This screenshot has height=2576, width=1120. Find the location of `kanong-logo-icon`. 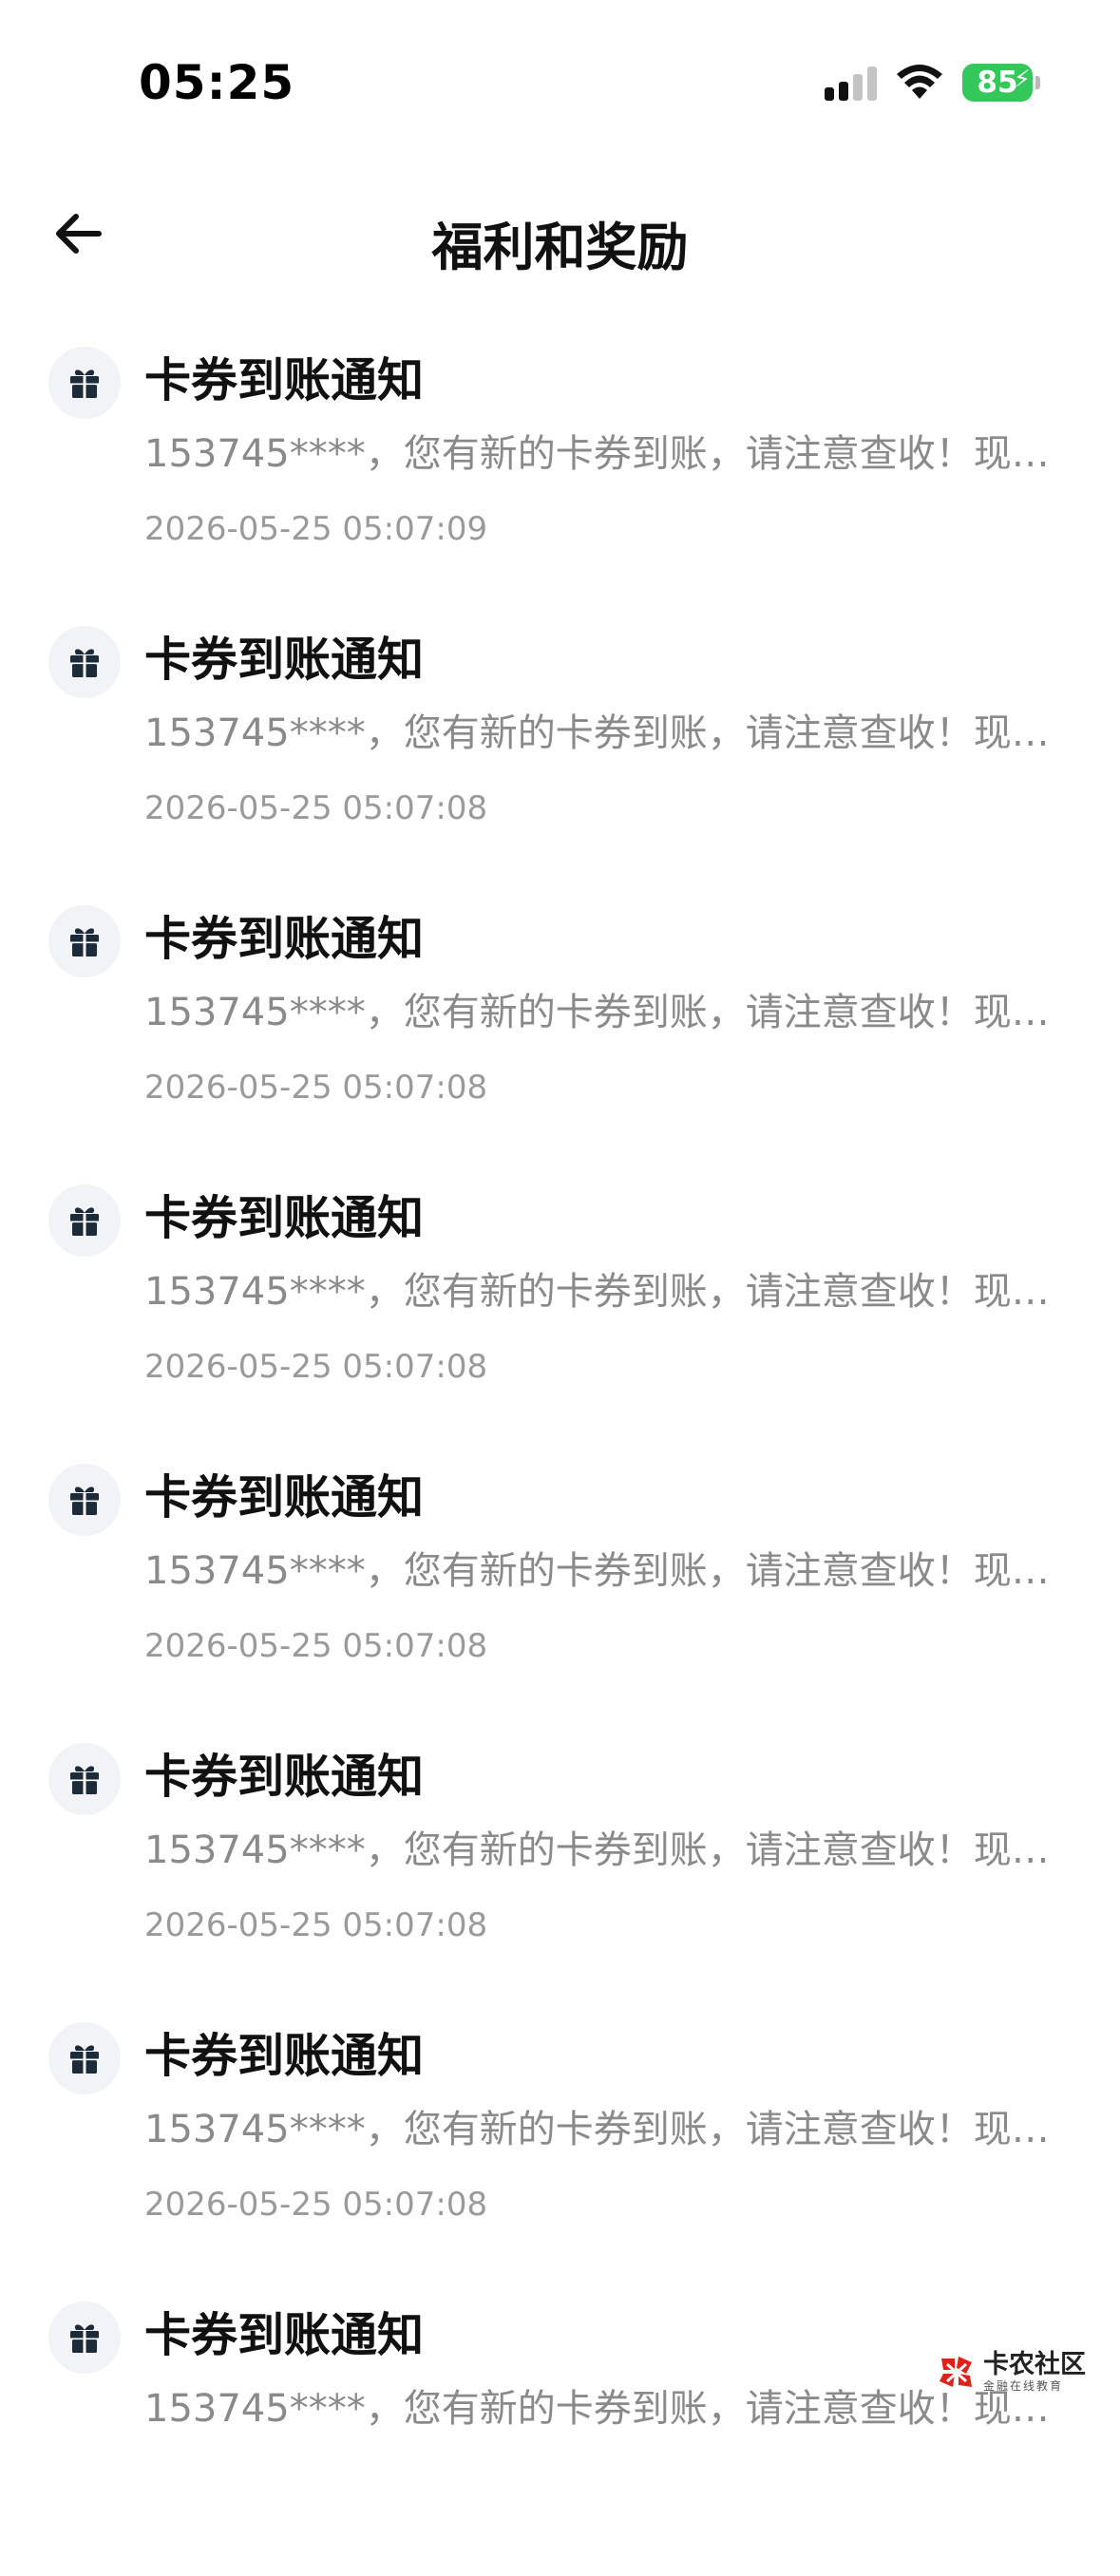

kanong-logo-icon is located at coordinates (957, 2372).